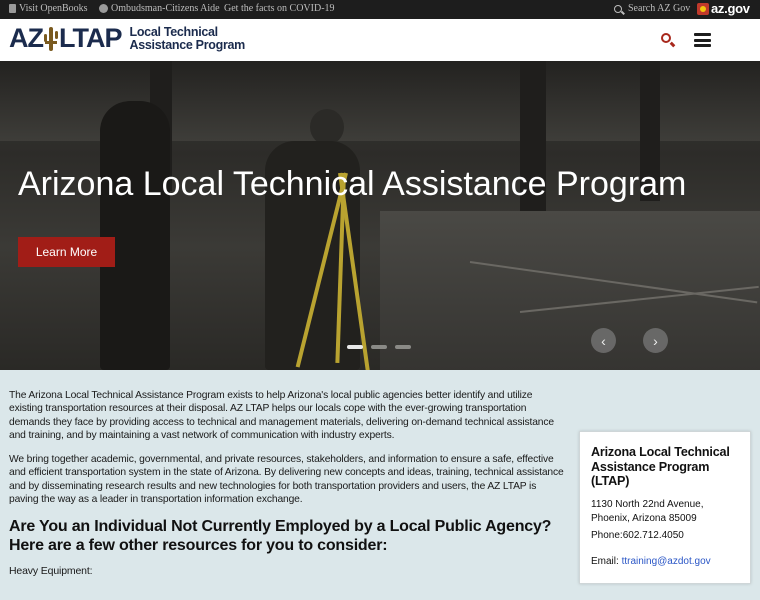 This screenshot has width=760, height=600. What do you see at coordinates (703, 8) in the screenshot?
I see `az-flag-icon` at bounding box center [703, 8].